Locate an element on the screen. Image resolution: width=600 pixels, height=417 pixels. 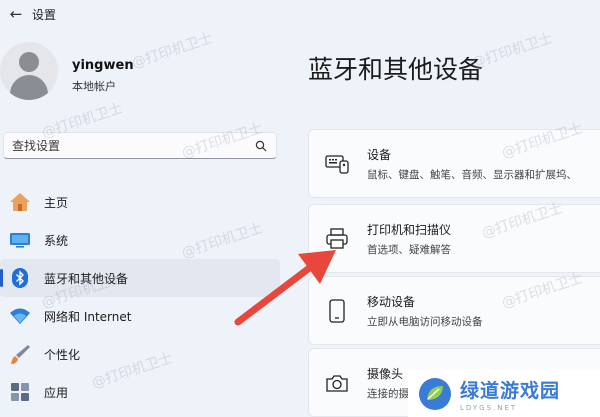
site-name: 绿道游戏园 is located at coordinates (510, 390).